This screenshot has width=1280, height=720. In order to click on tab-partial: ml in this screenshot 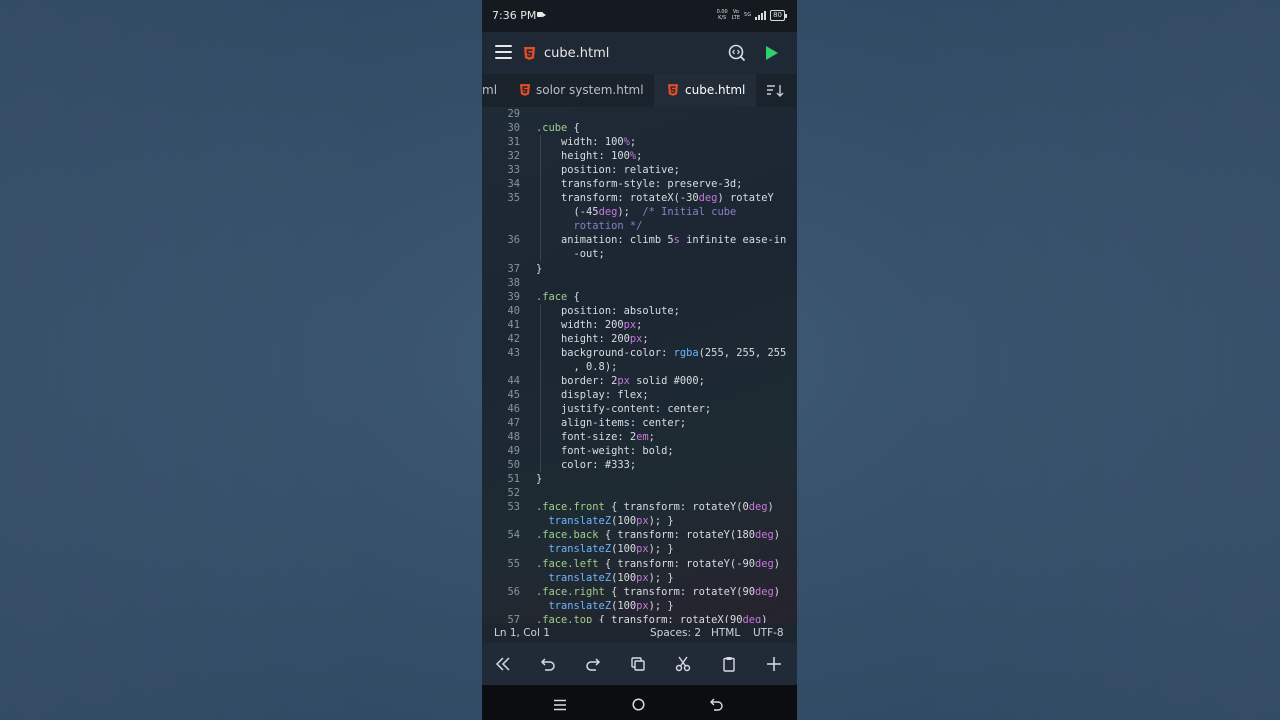, I will do `click(492, 90)`.